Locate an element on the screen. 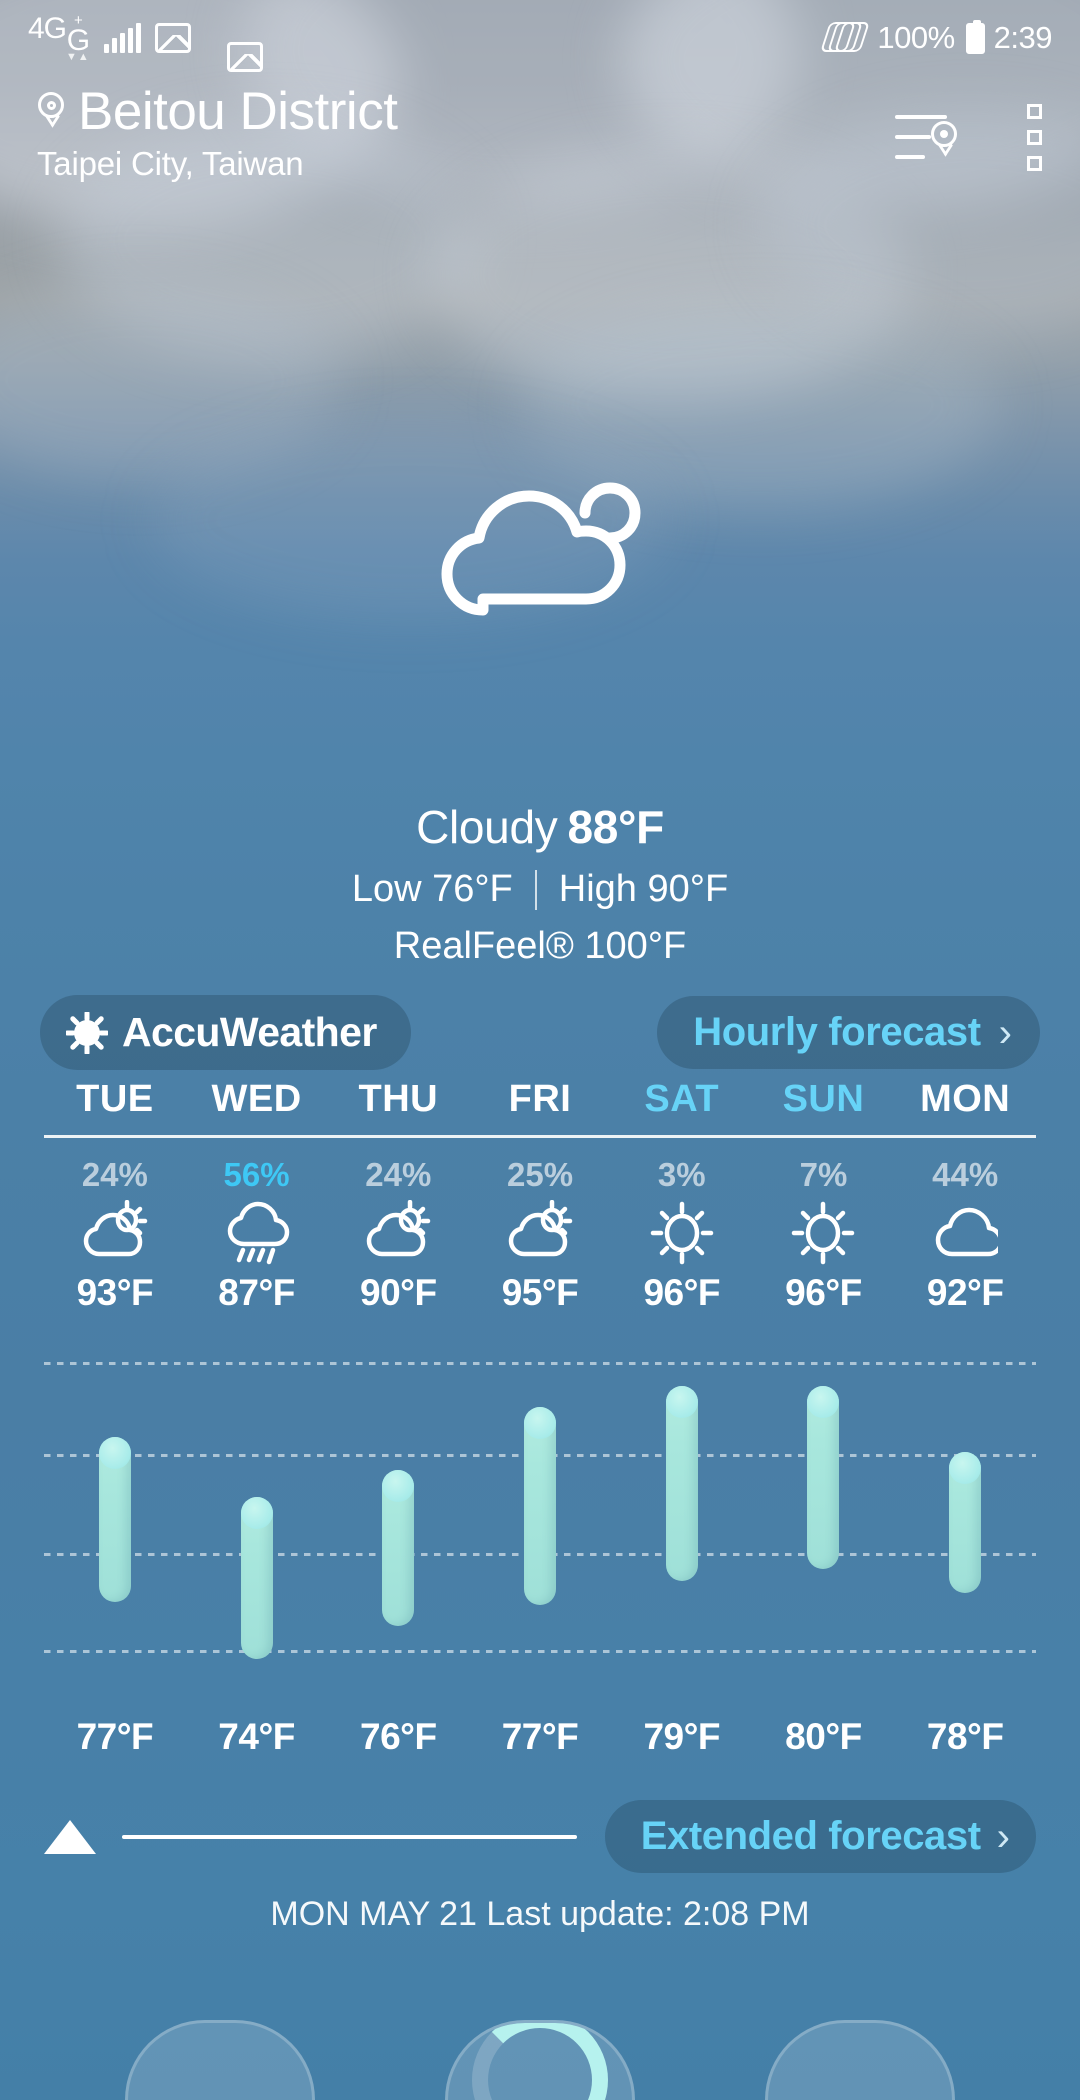 The height and width of the screenshot is (2100, 1080). precipitation-chance-sat: 3% is located at coordinates (681, 1174).